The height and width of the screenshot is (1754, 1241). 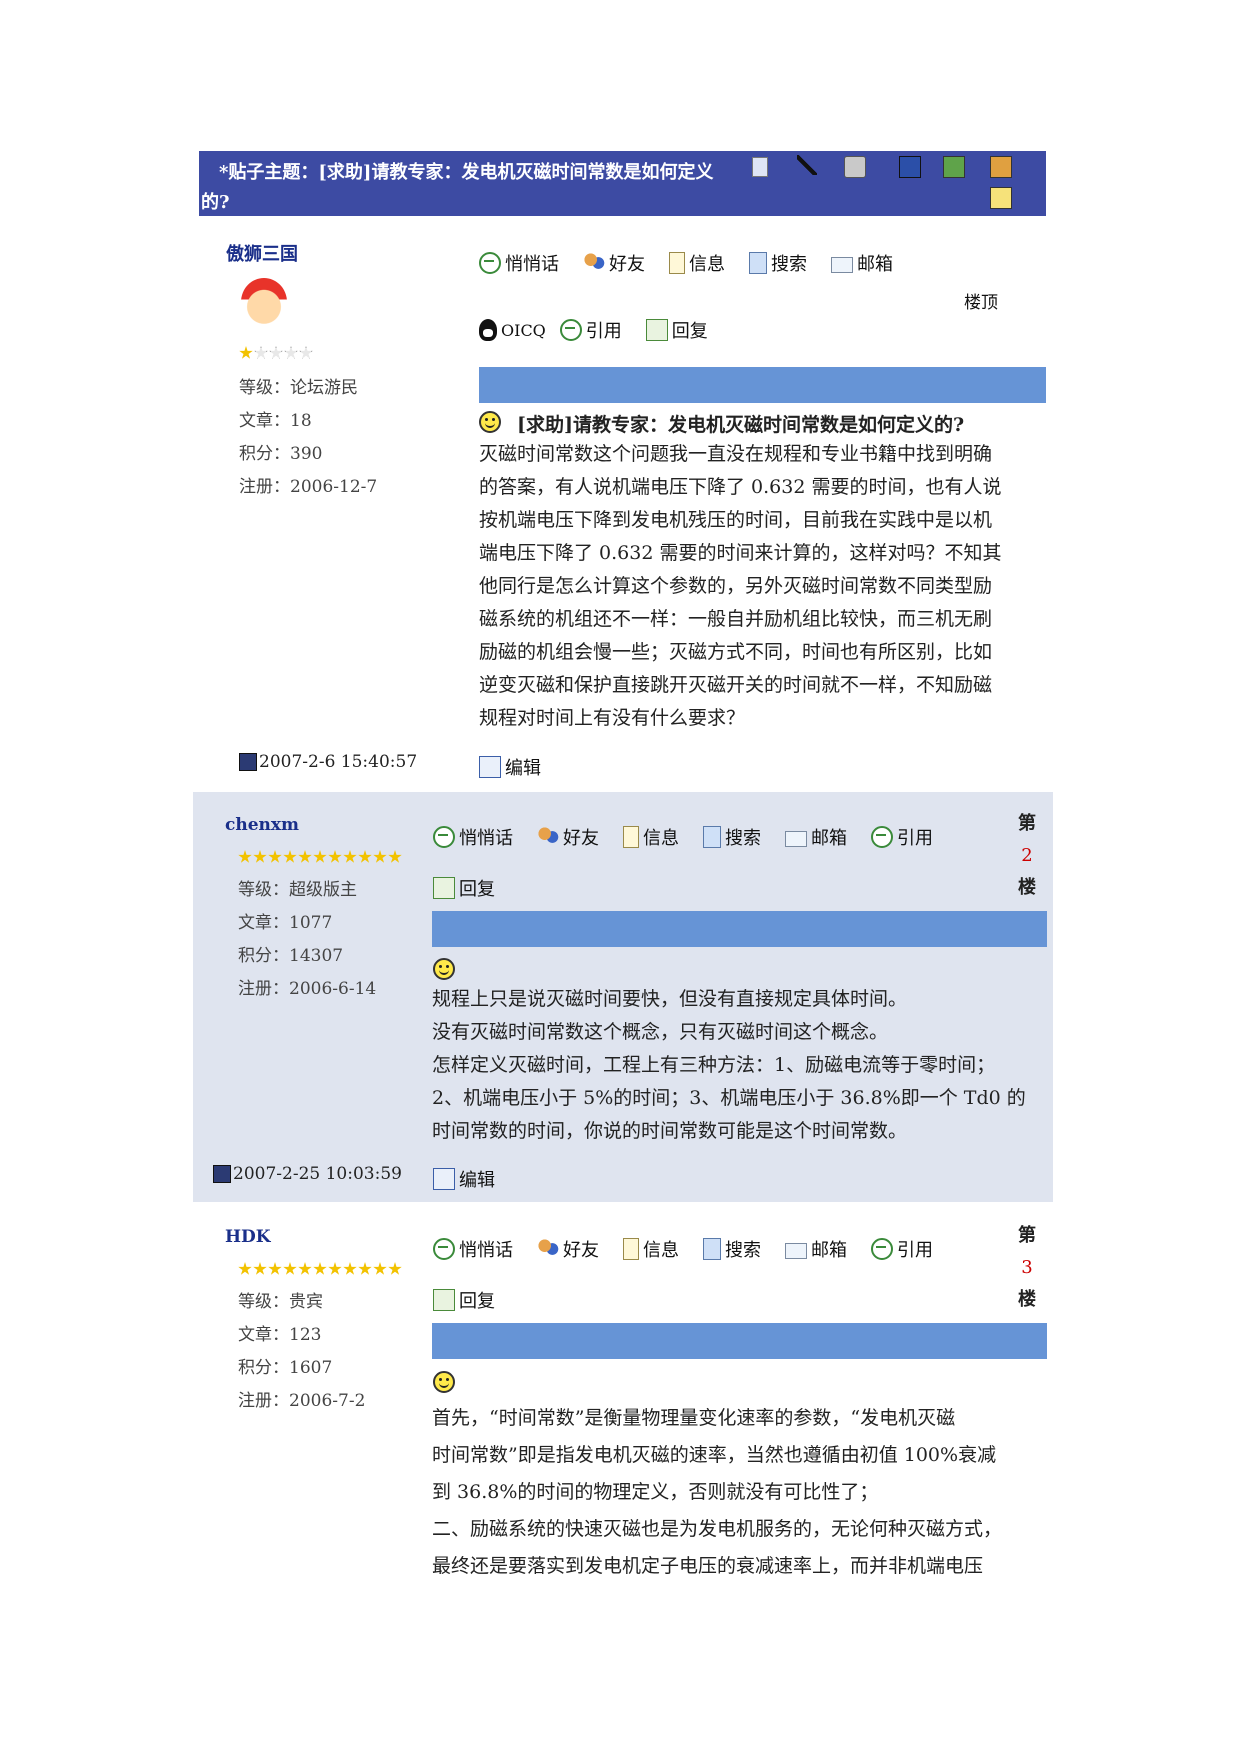 What do you see at coordinates (954, 167) in the screenshot?
I see `book-icon` at bounding box center [954, 167].